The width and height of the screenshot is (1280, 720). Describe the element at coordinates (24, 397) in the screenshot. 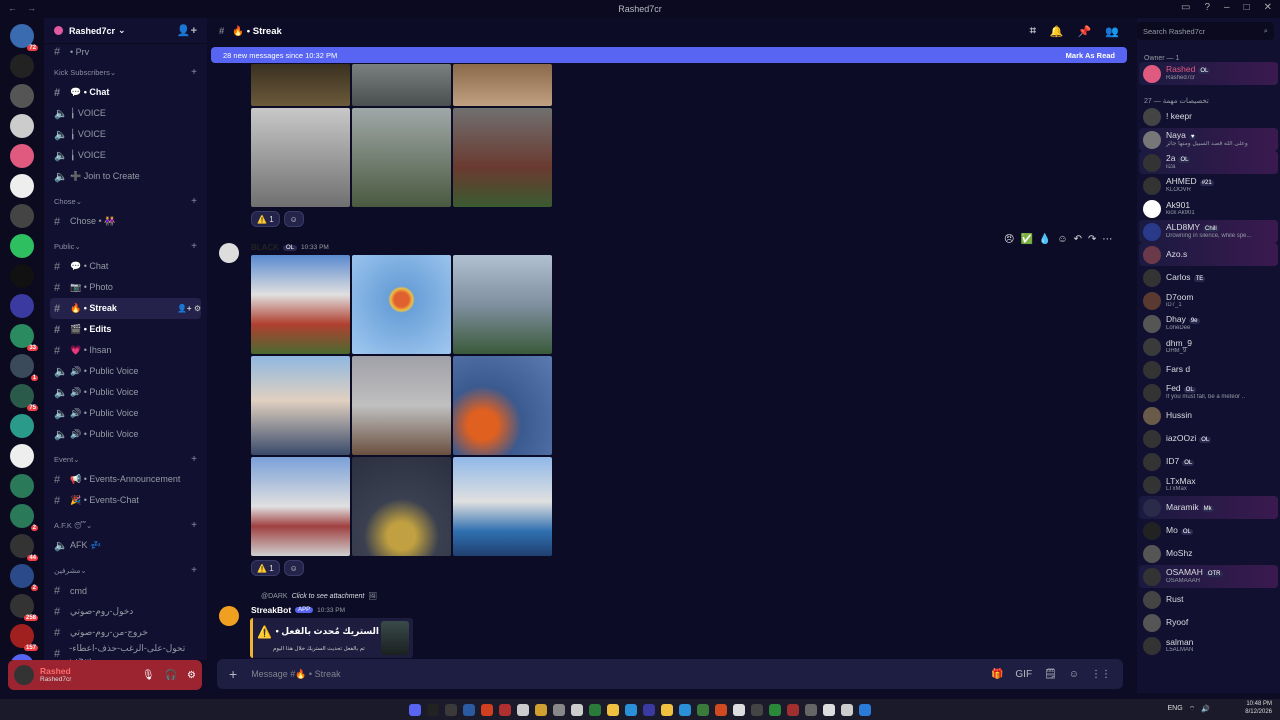

I see `server-icon: 75` at that location.